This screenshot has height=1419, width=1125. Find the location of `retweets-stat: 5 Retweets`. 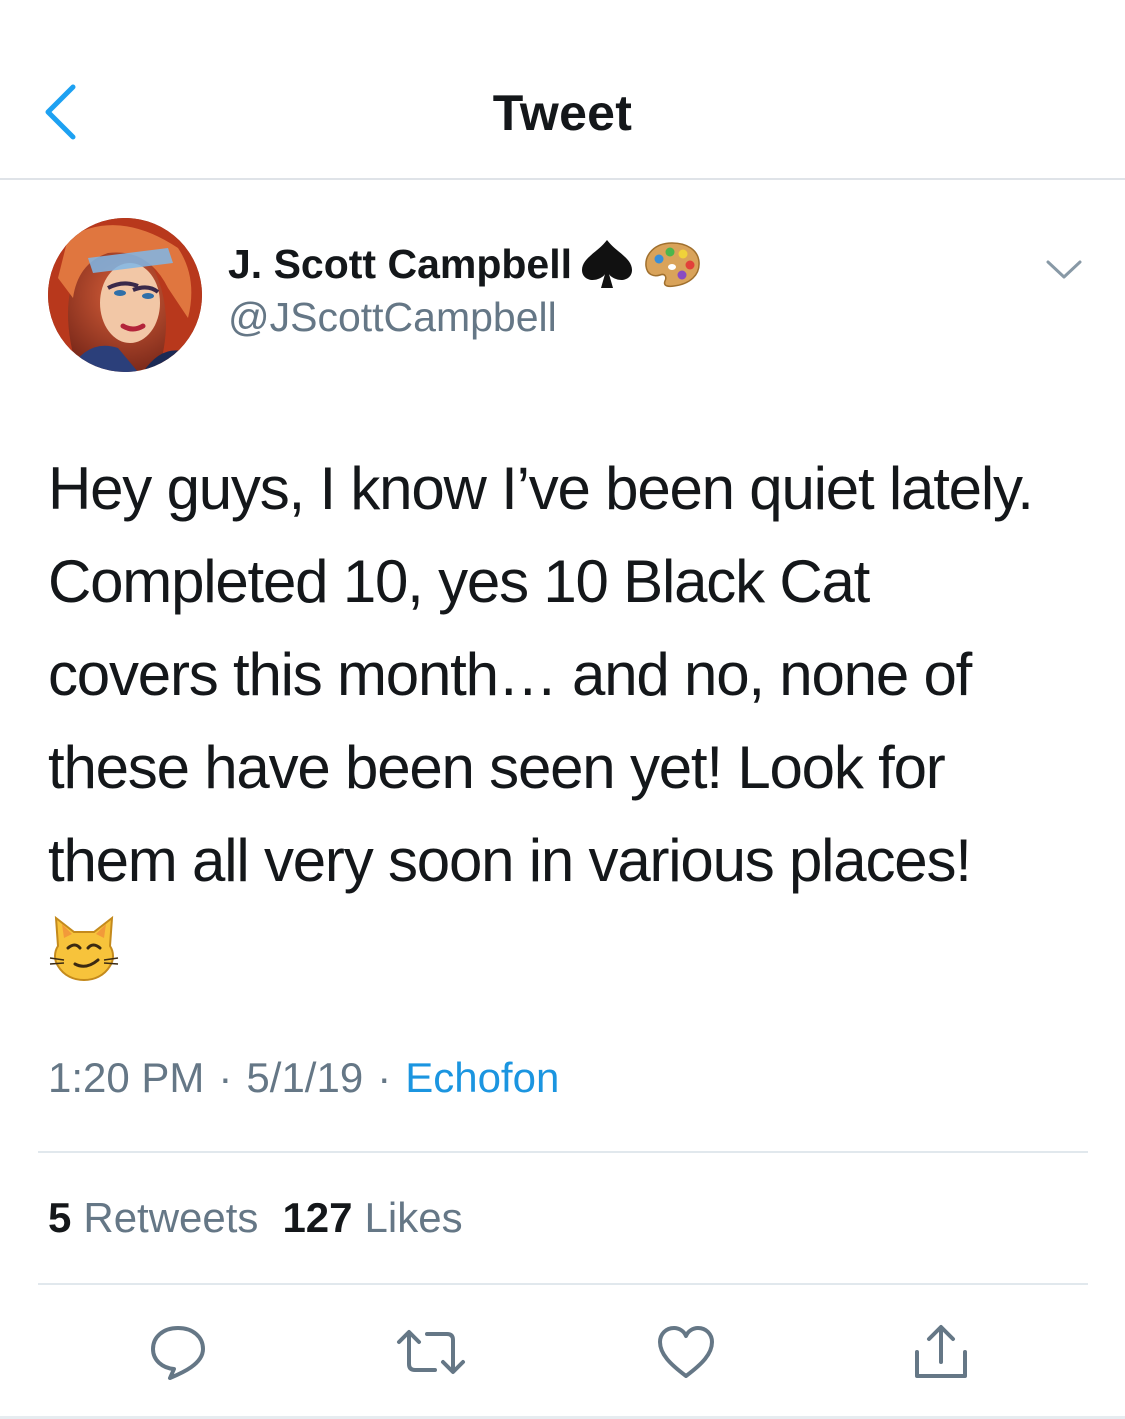

retweets-stat: 5 Retweets is located at coordinates (153, 1218).